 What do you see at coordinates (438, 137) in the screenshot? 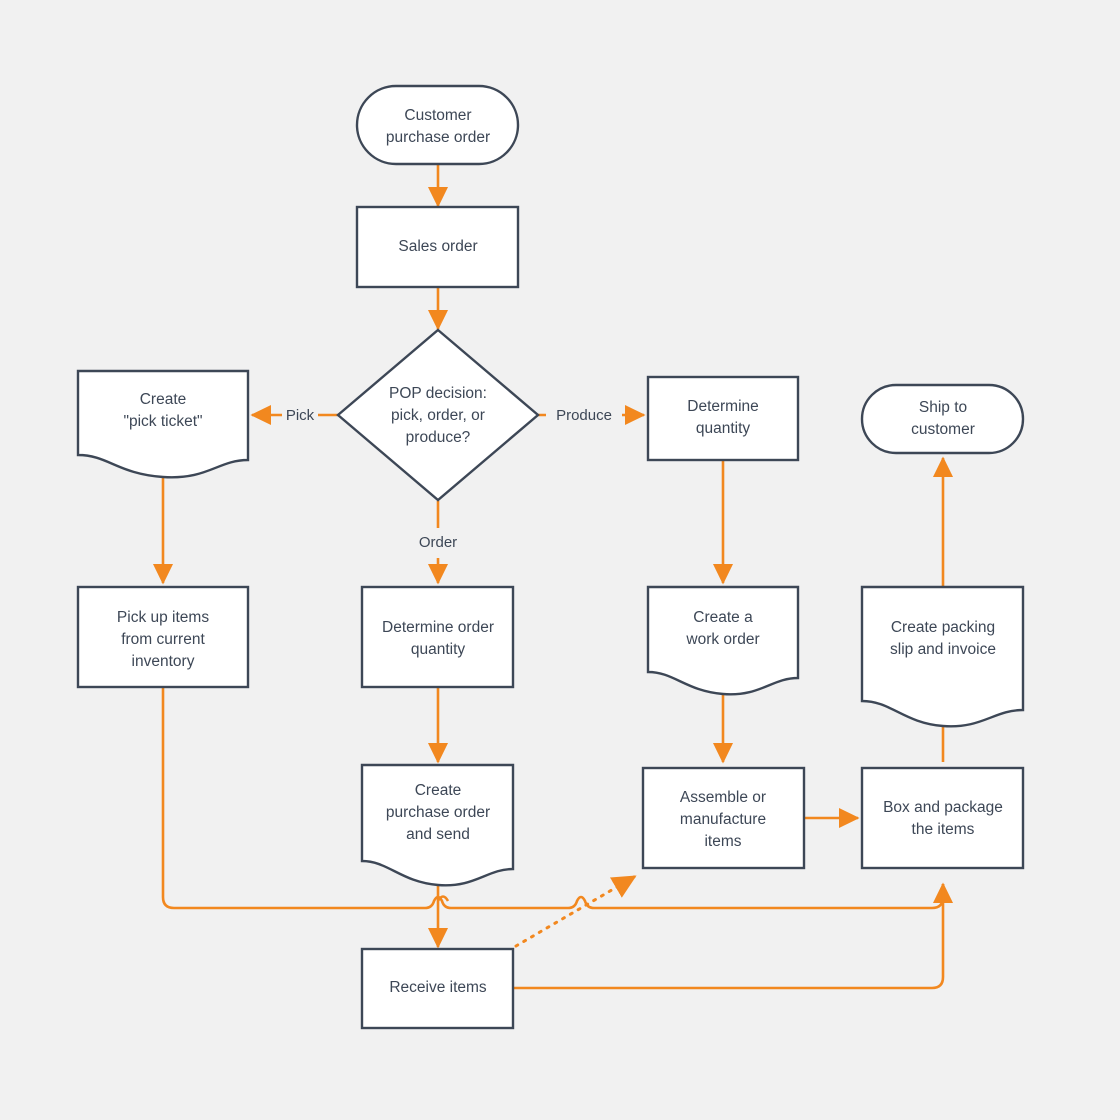
I see `label-customer-purchase-order-2: purchase order` at bounding box center [438, 137].